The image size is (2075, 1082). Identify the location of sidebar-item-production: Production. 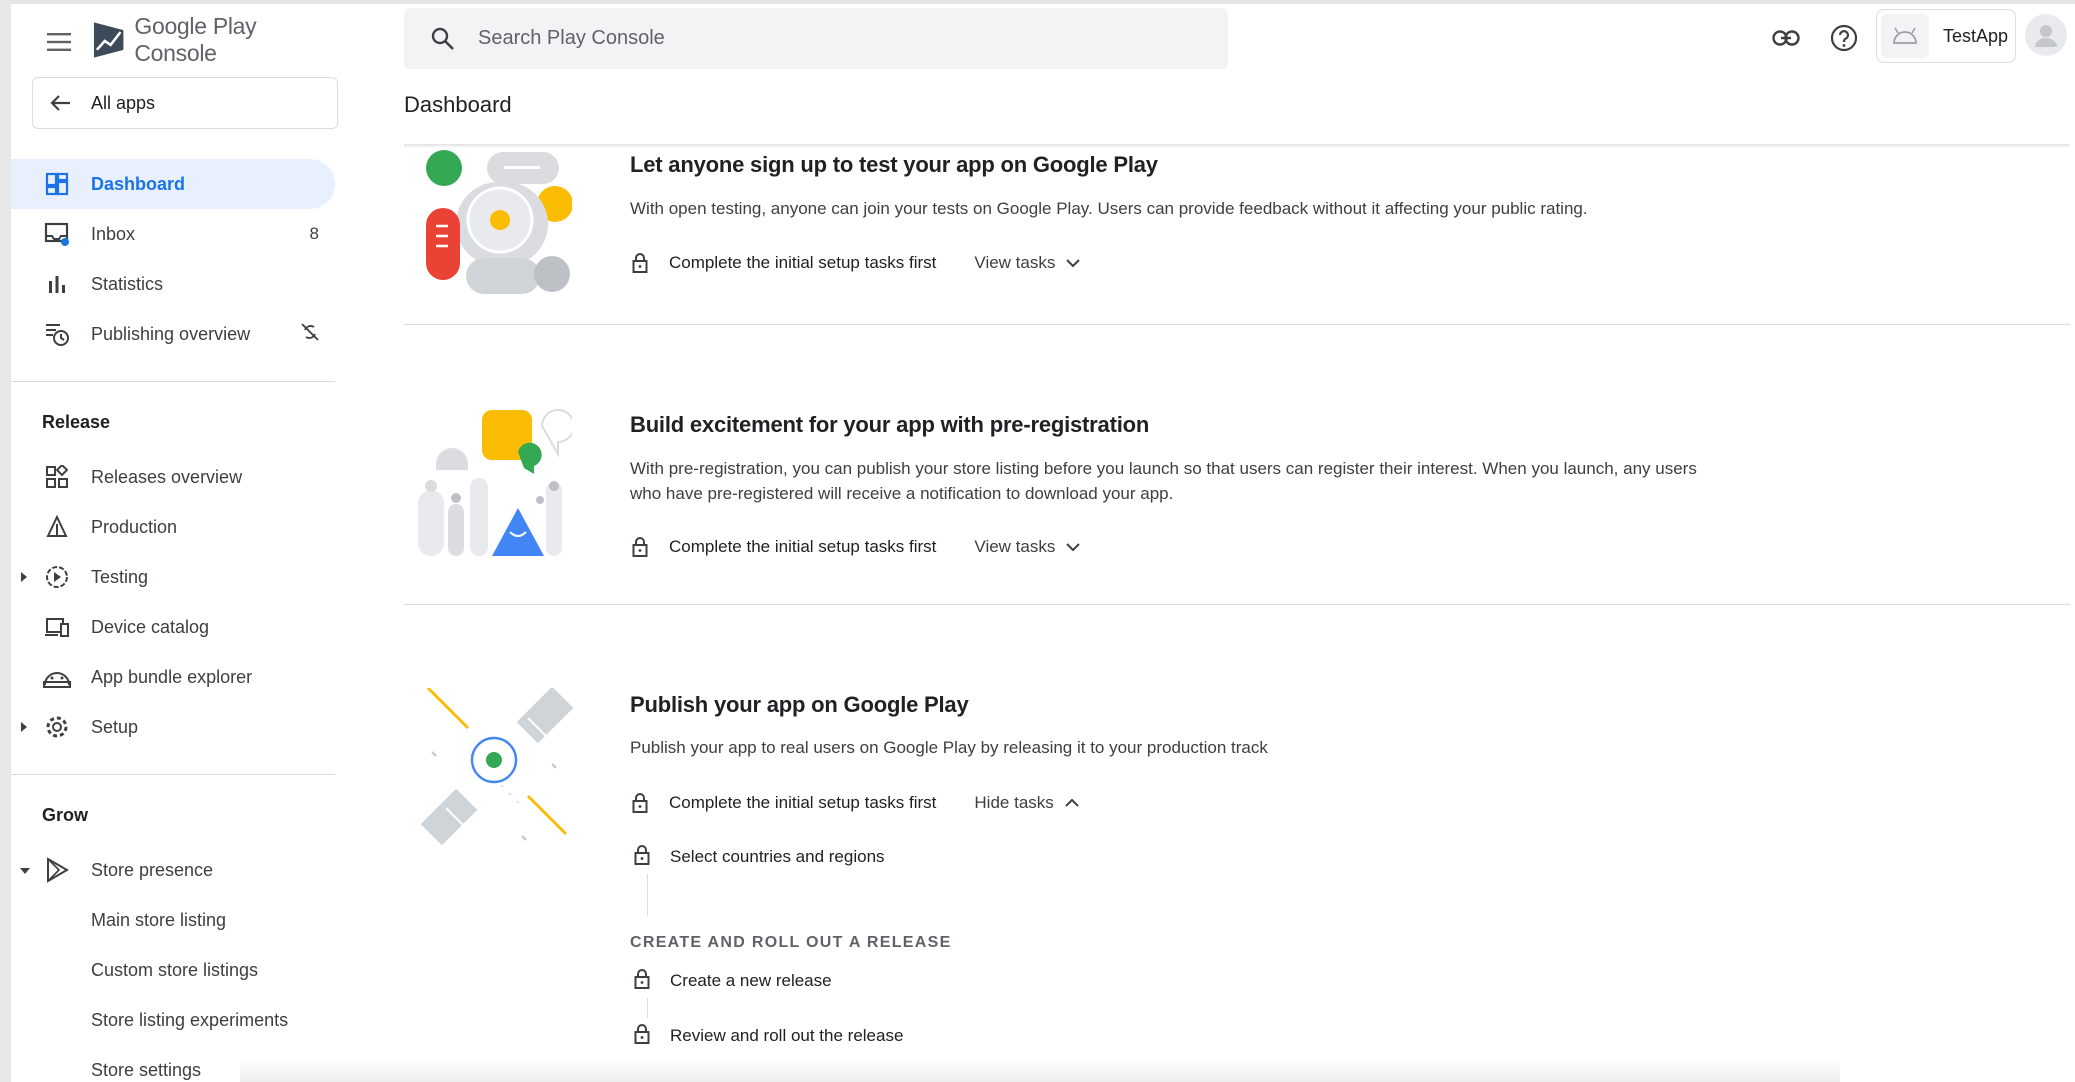
(176, 527).